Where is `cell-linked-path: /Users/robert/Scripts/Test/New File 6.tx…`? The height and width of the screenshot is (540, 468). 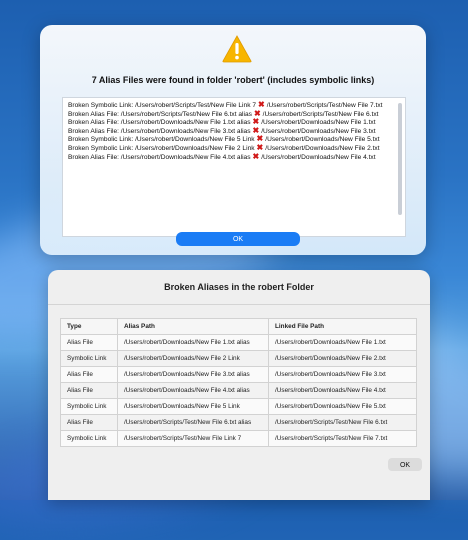 cell-linked-path: /Users/robert/Scripts/Test/New File 6.tx… is located at coordinates (342, 422).